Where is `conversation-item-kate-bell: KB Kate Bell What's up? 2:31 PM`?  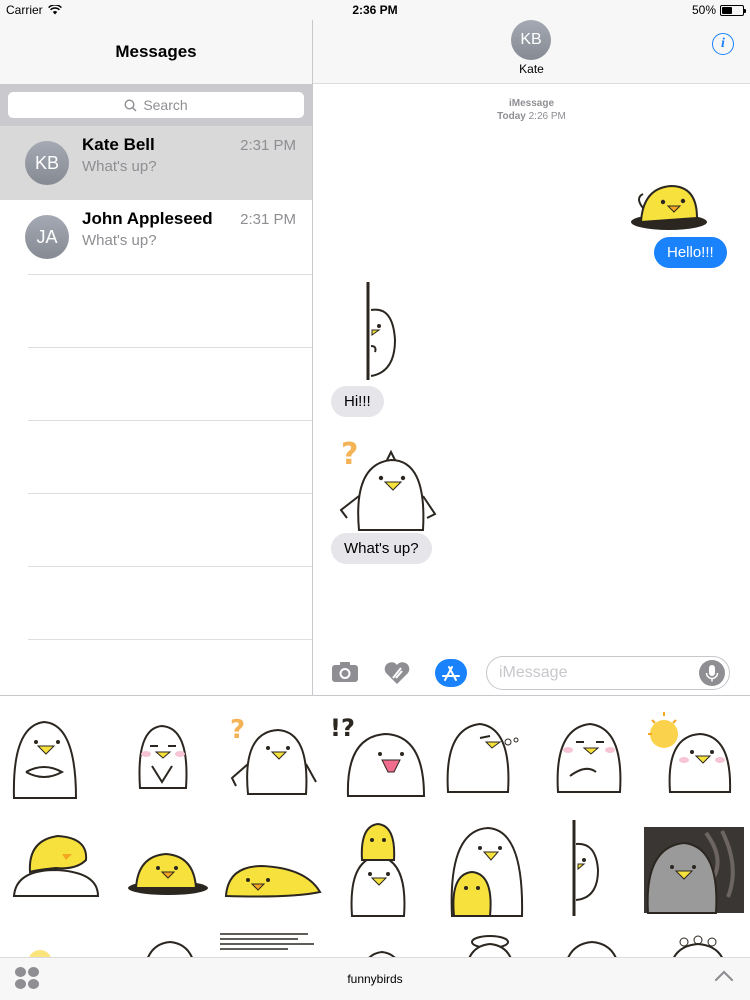
conversation-item-kate-bell: KB Kate Bell What's up? 2:31 PM is located at coordinates (156, 163).